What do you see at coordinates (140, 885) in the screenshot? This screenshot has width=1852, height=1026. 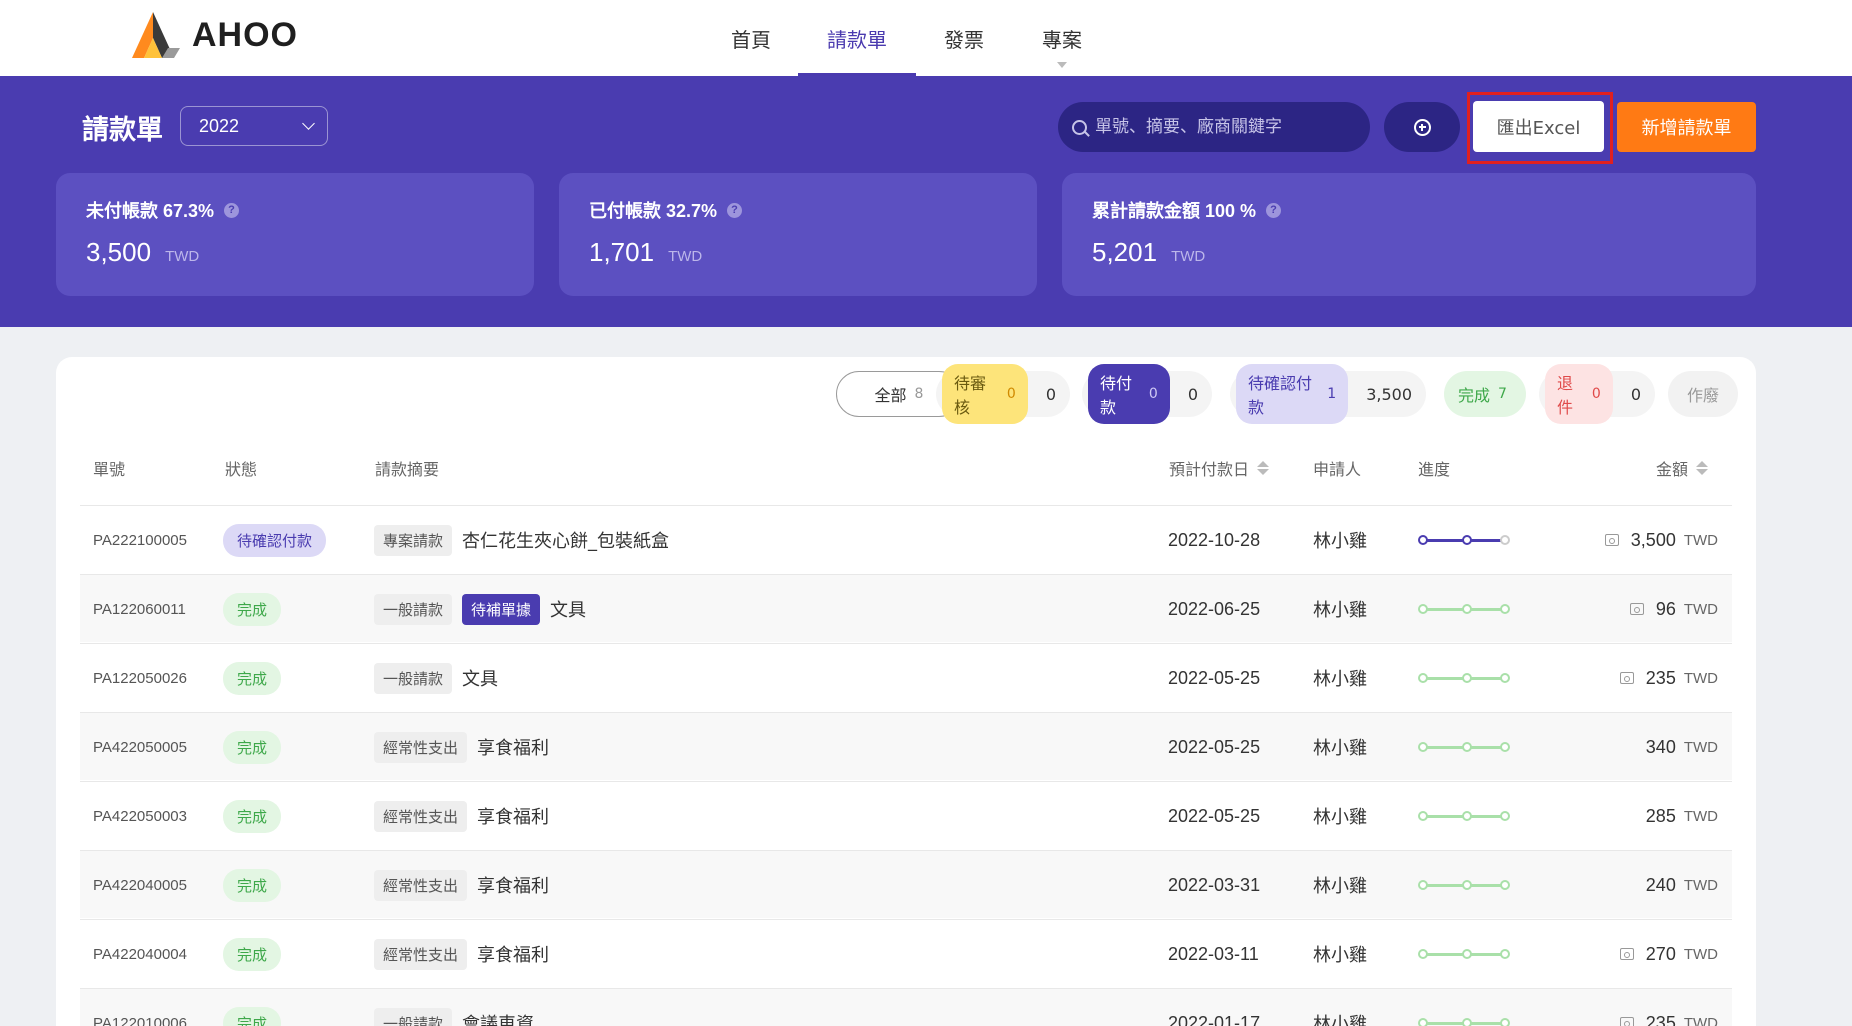 I see `row-id: PA422040005` at bounding box center [140, 885].